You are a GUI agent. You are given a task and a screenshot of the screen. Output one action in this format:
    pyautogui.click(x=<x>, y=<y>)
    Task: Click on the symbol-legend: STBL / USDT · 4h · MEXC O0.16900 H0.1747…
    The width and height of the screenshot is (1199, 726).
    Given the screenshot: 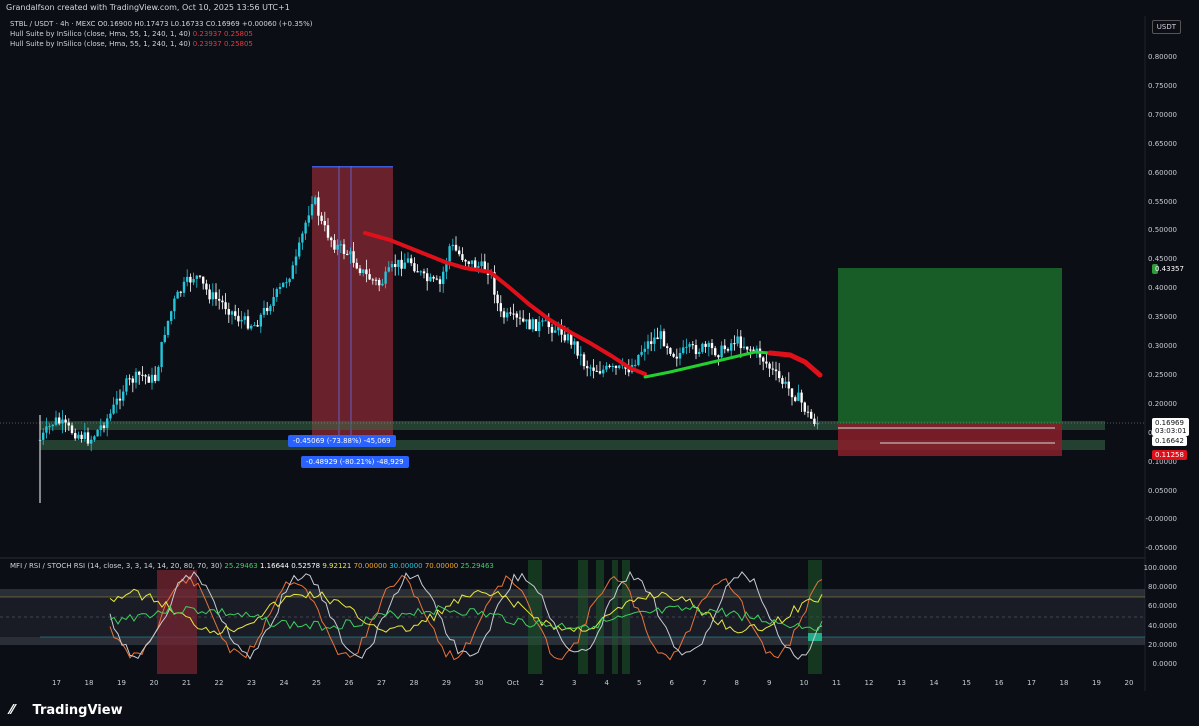 What is the action you would take?
    pyautogui.click(x=161, y=24)
    